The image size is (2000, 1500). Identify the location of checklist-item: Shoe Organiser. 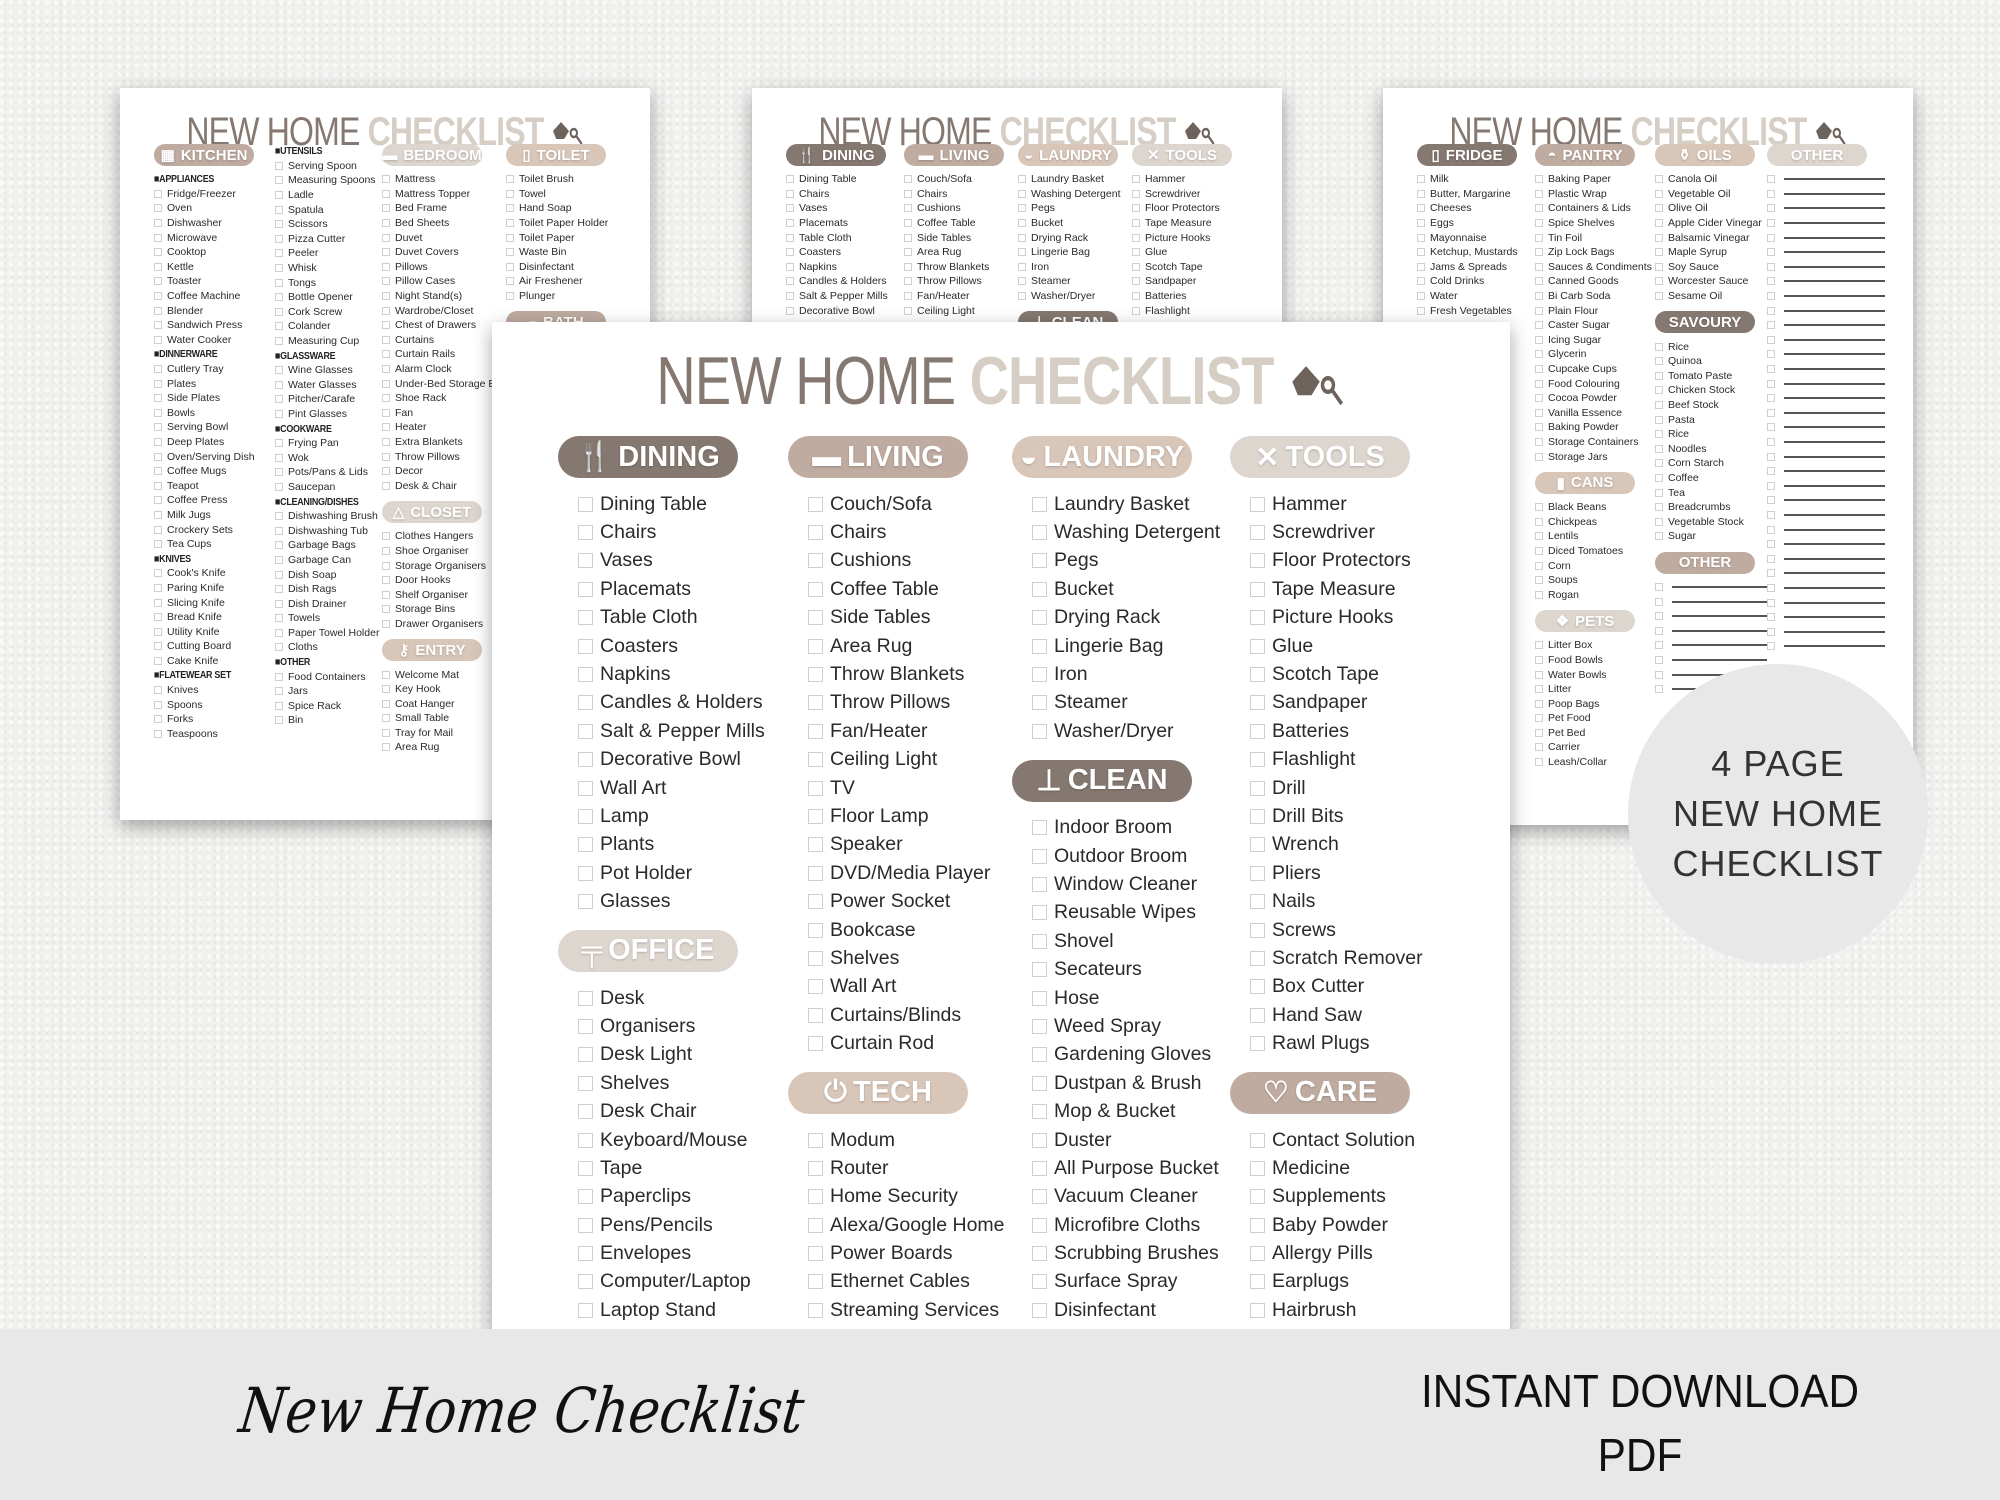
(444, 551).